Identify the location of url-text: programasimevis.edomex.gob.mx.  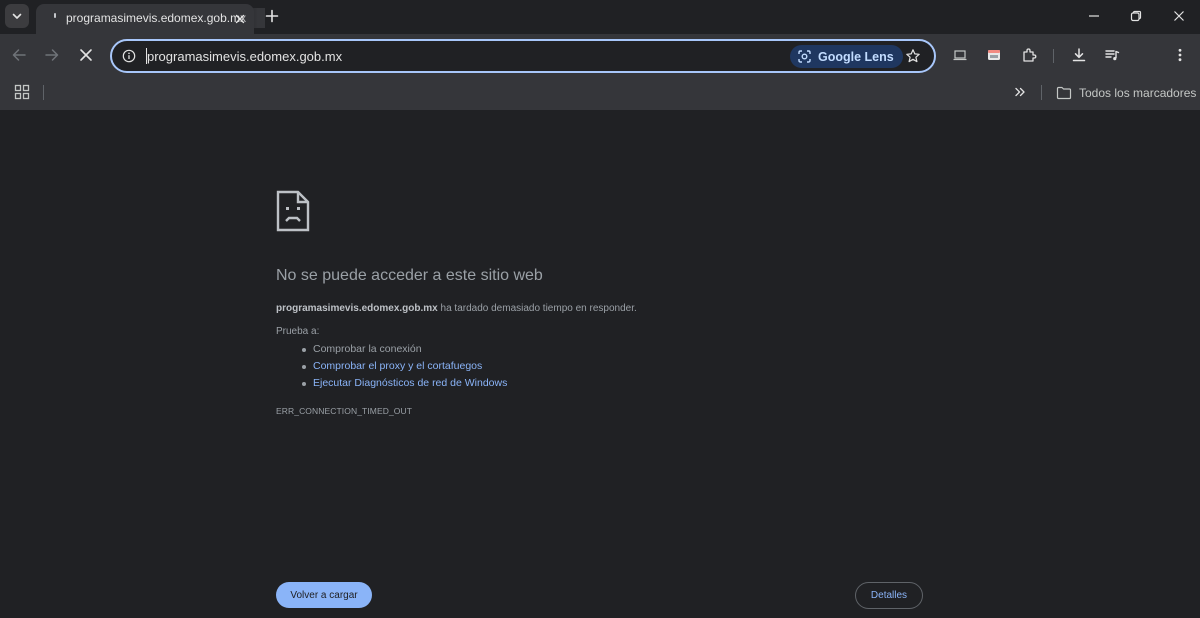
(244, 56).